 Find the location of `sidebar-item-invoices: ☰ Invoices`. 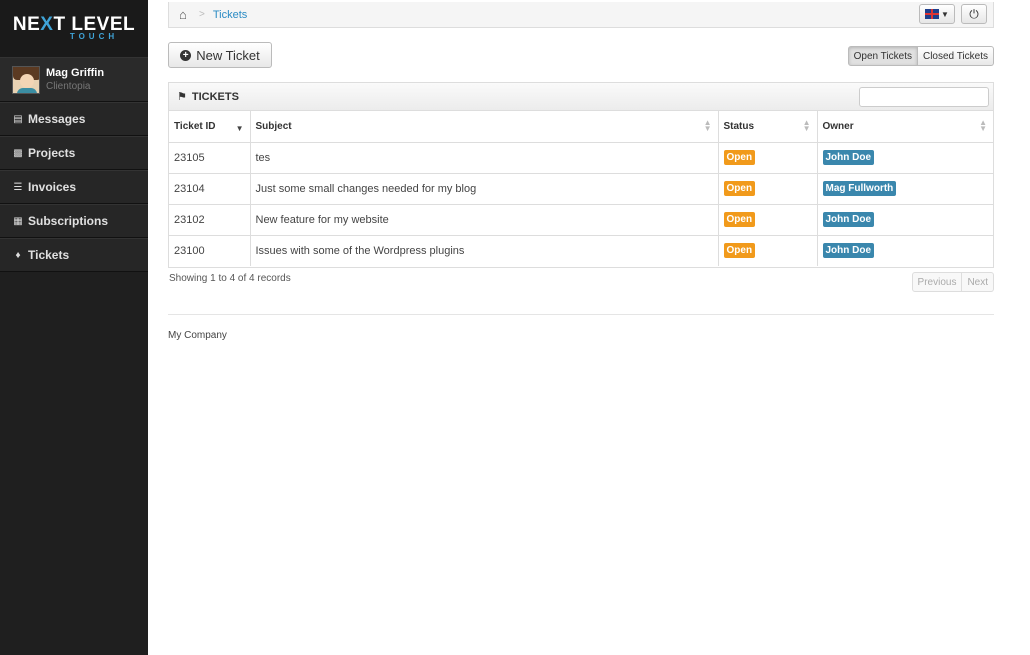

sidebar-item-invoices: ☰ Invoices is located at coordinates (74, 187).